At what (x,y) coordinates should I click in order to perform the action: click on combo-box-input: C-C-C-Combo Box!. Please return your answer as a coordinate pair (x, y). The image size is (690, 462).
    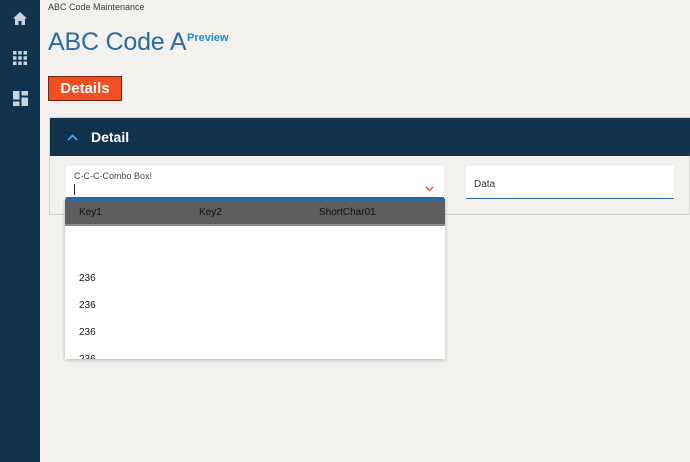
    Looking at the image, I should click on (255, 182).